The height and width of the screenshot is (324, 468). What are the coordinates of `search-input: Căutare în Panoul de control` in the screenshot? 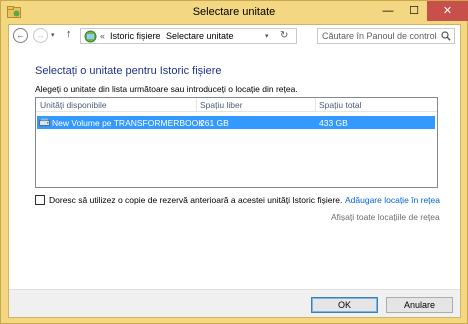 It's located at (386, 36).